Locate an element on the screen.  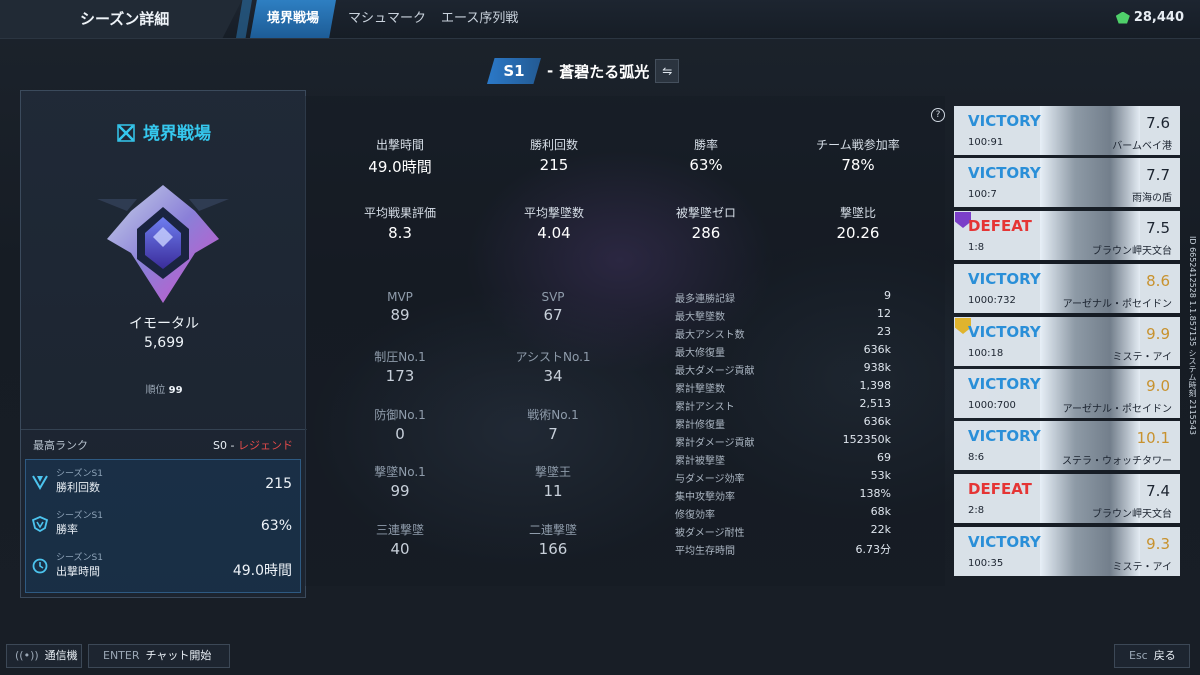
match-map: アーゼナル・ポセイドン is located at coordinates (1117, 304).